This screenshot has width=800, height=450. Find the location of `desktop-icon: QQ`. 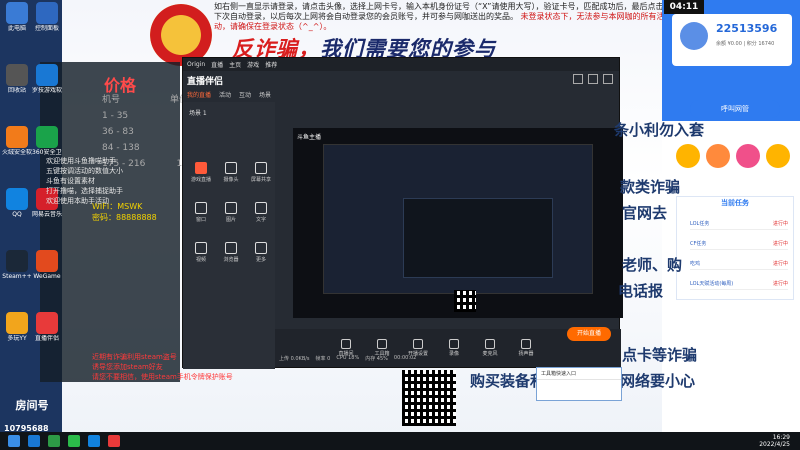

desktop-icon: QQ is located at coordinates (17, 203).